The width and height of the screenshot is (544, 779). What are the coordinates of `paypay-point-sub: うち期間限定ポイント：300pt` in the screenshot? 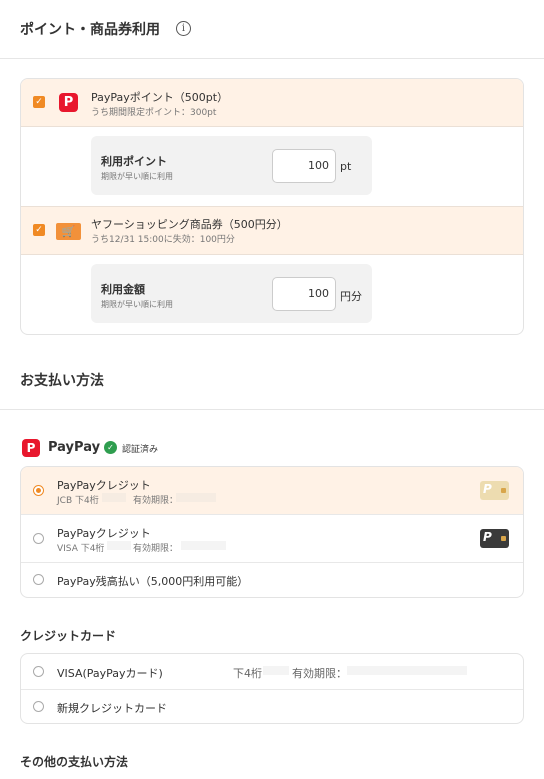 It's located at (154, 113).